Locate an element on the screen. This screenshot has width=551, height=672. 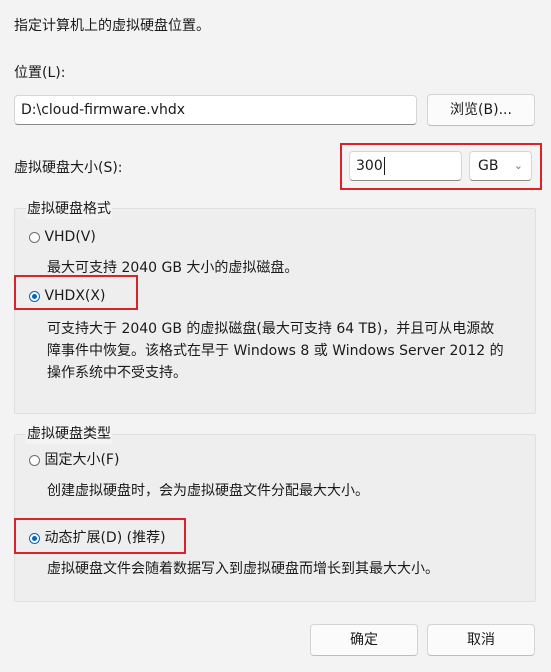
location-label: 位置(L): is located at coordinates (40, 73).